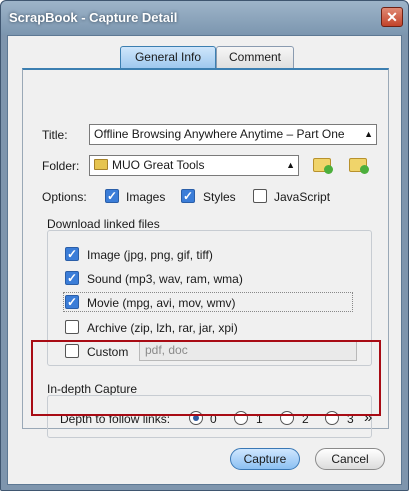 Image resolution: width=409 pixels, height=491 pixels. I want to click on sound-files-checkbox: ✓, so click(72, 278).